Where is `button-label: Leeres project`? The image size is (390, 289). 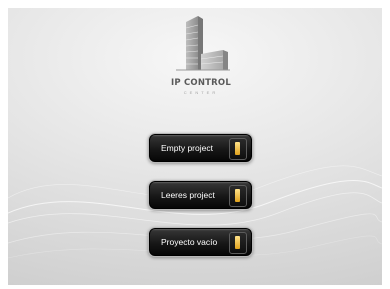
button-label: Leeres project is located at coordinates (188, 195).